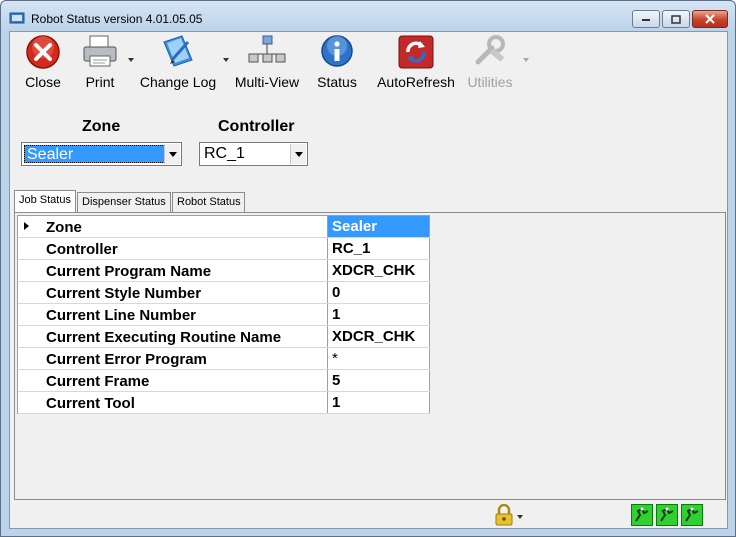 The image size is (736, 537). I want to click on multi-view-button: Multi-View, so click(267, 64).